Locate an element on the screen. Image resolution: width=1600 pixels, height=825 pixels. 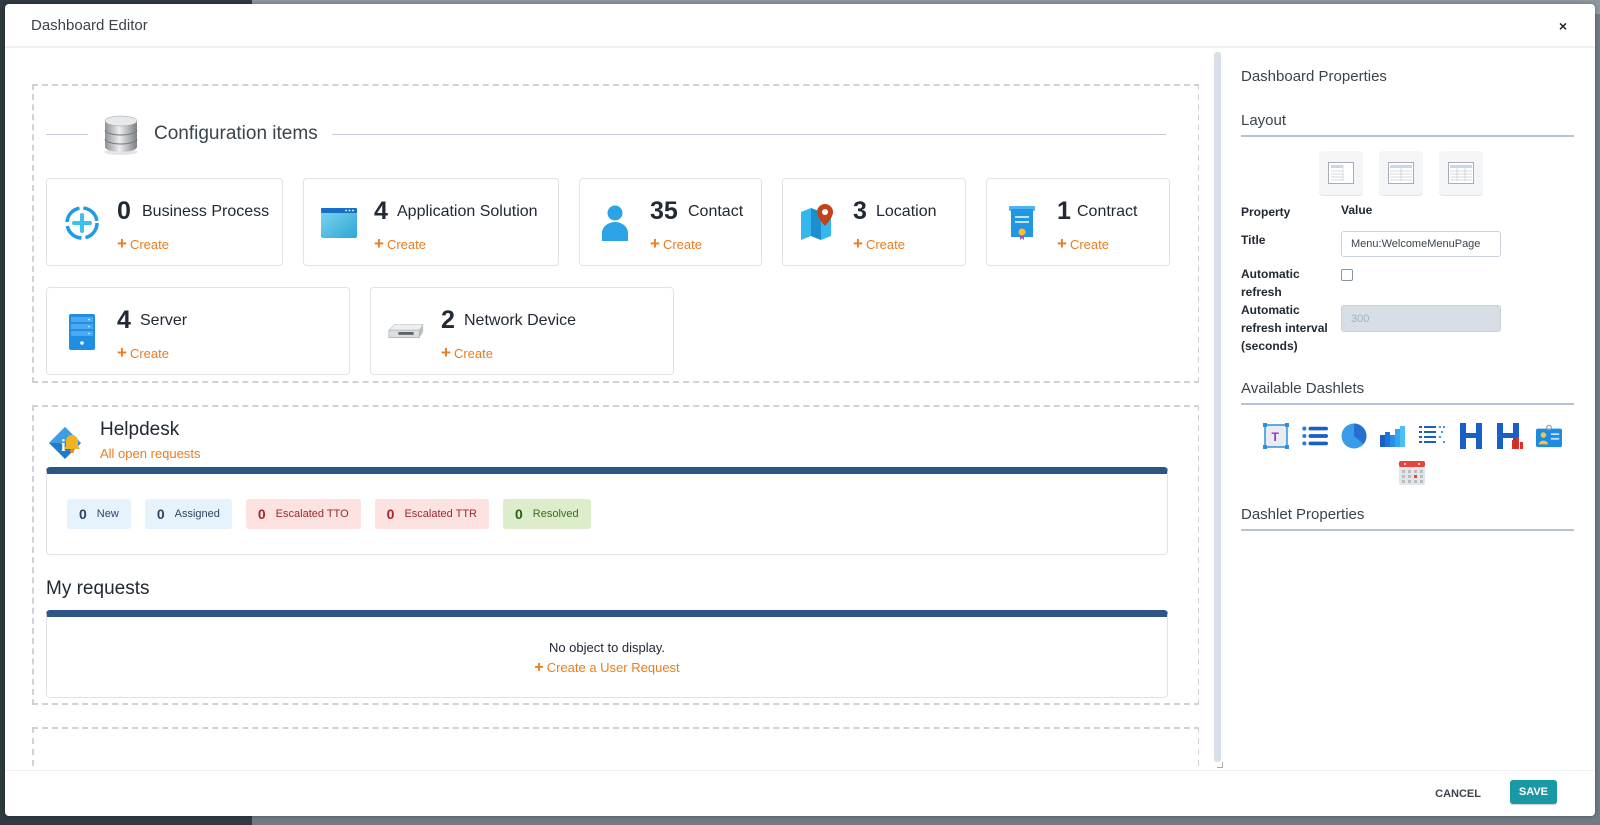
tile-network-device: 2 Network Device + Create is located at coordinates (522, 331).